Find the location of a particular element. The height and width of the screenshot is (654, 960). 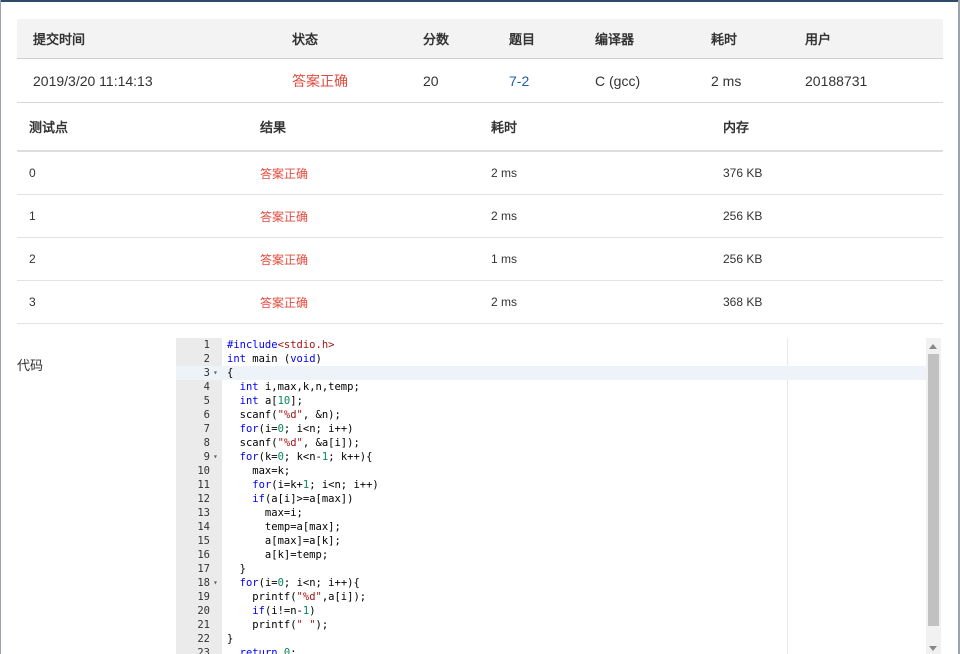

code-line: 13 max=i; is located at coordinates (551, 513).